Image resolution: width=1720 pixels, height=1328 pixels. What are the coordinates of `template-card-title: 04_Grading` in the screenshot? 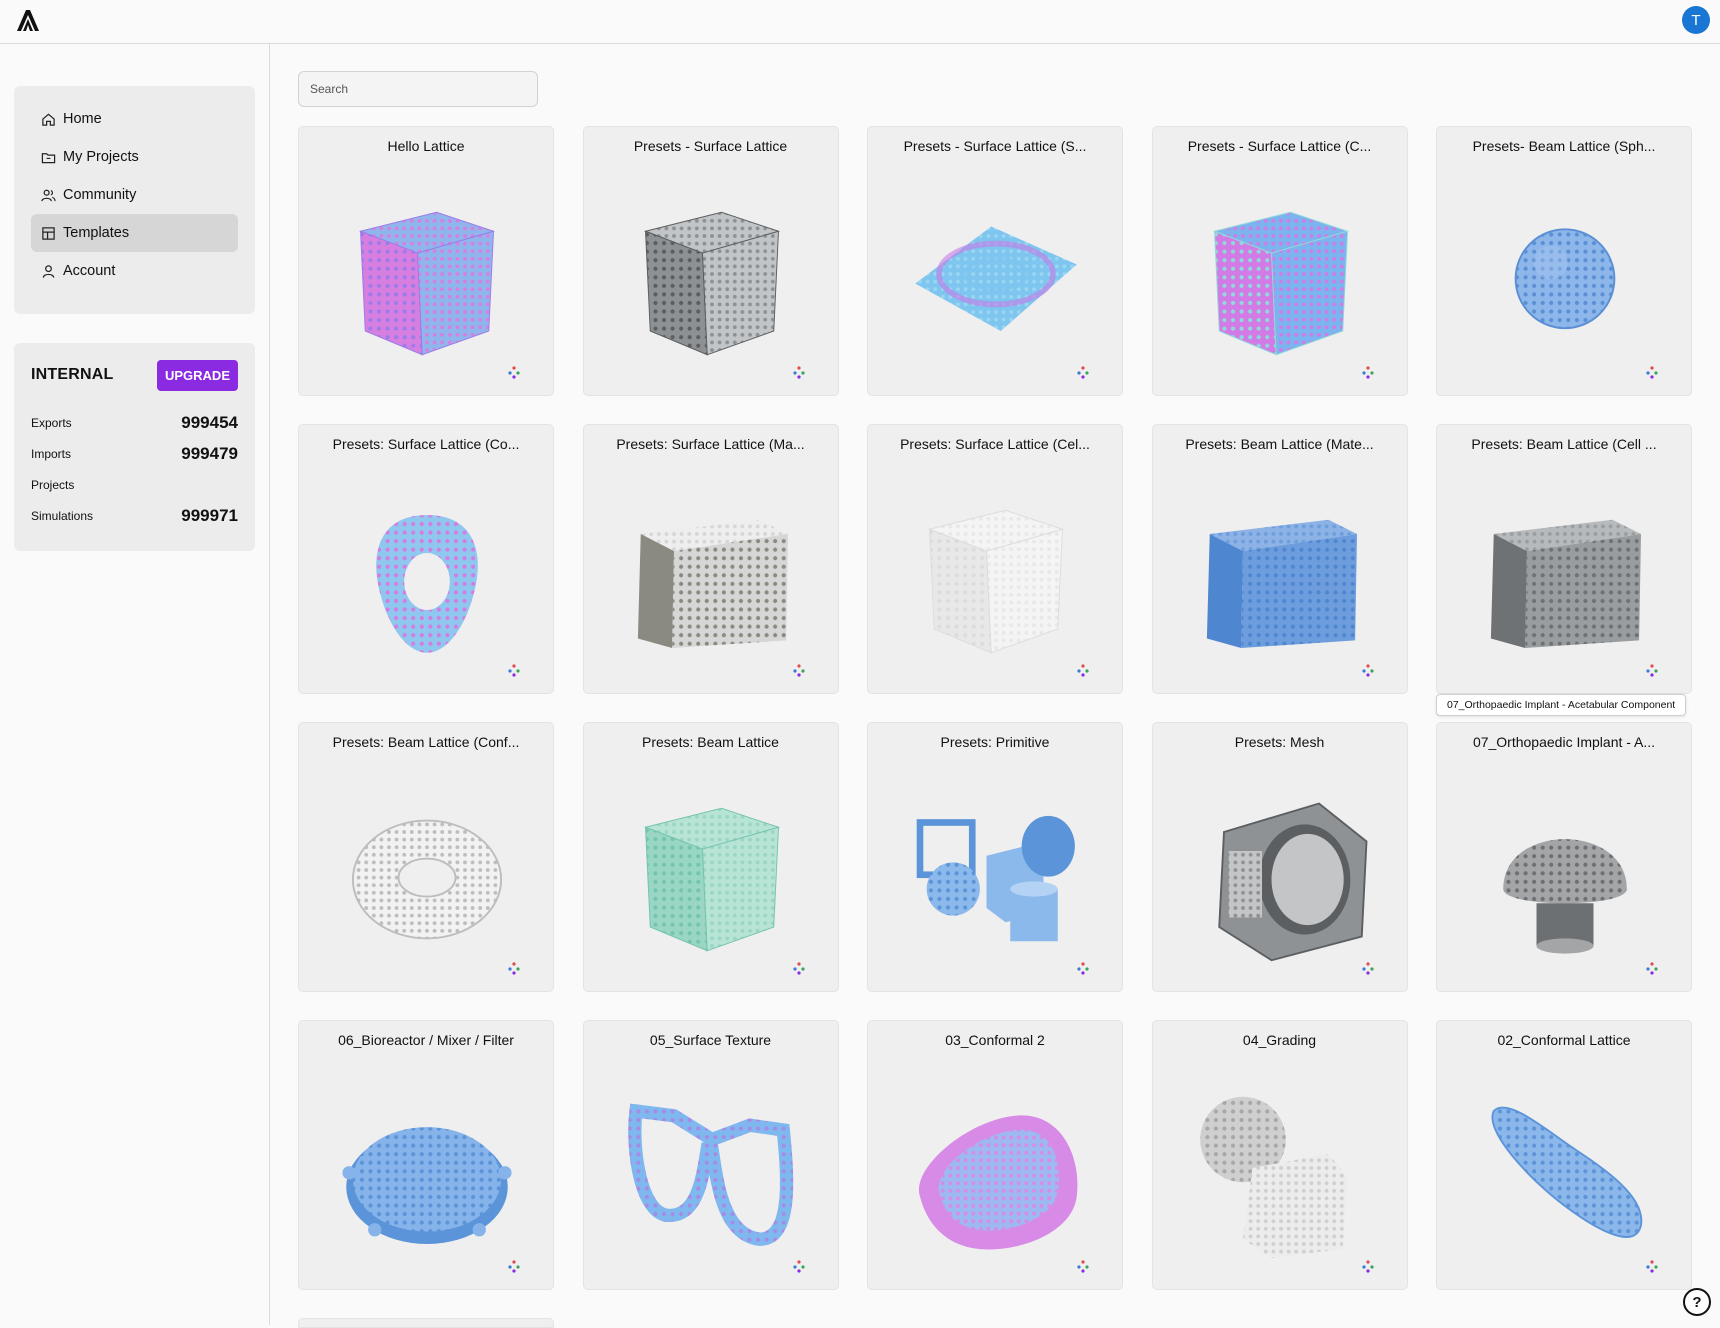 It's located at (1280, 1040).